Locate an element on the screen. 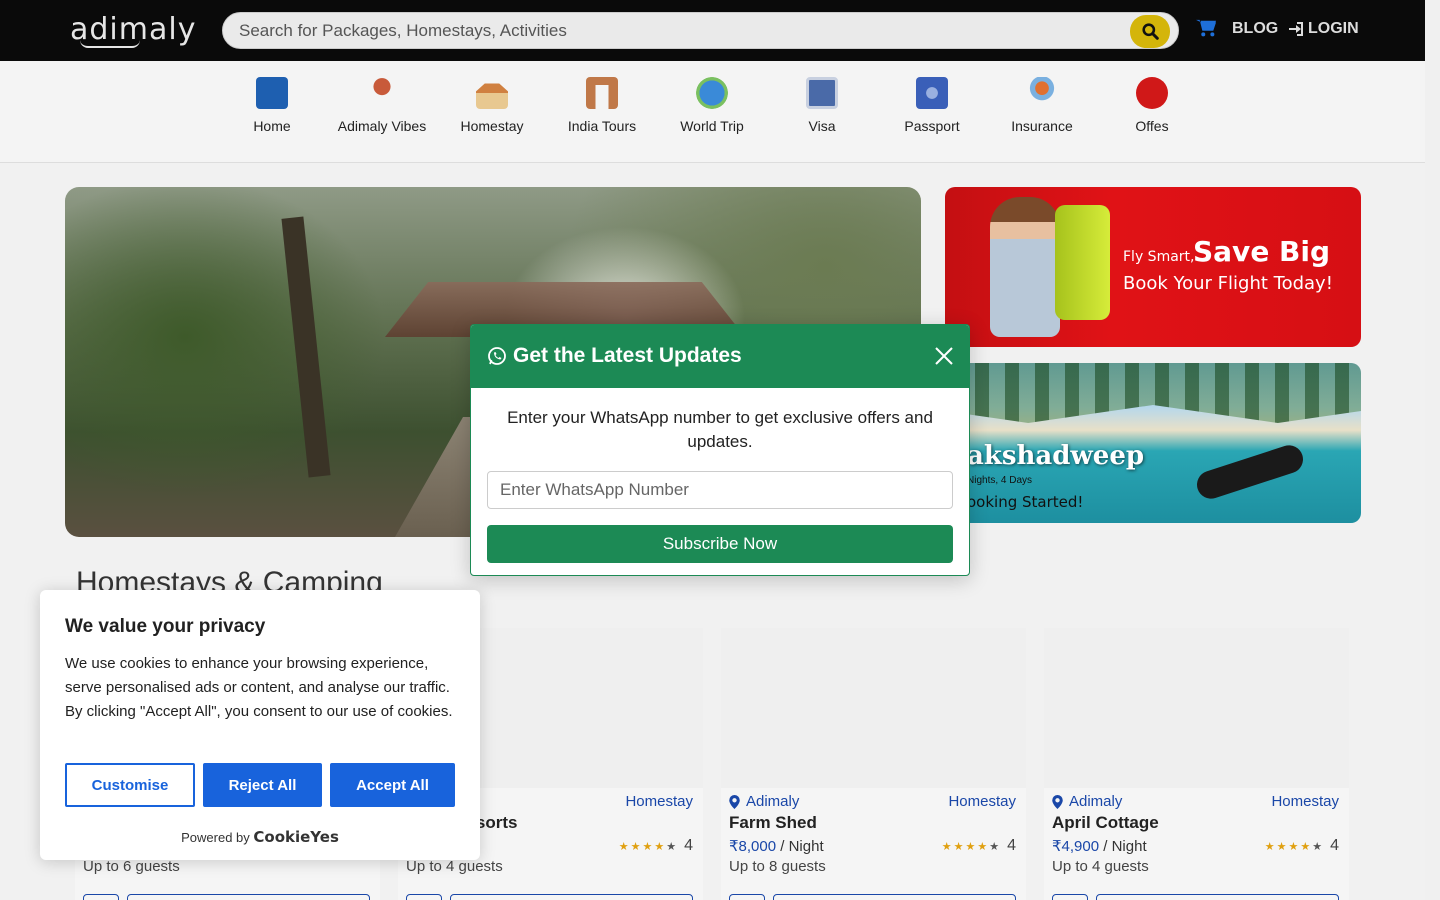  category-world-trip: World Trip is located at coordinates (712, 105).